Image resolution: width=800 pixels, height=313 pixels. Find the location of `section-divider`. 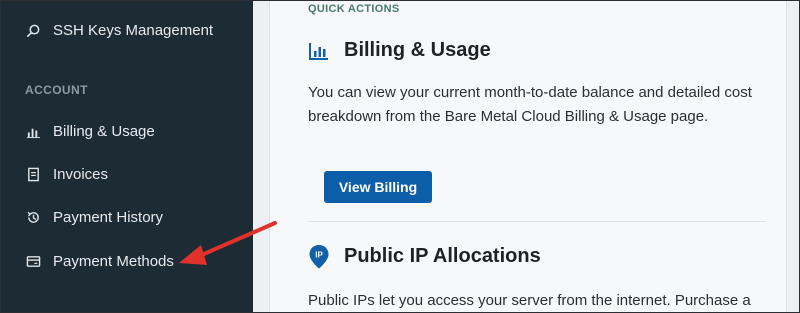

section-divider is located at coordinates (537, 221).